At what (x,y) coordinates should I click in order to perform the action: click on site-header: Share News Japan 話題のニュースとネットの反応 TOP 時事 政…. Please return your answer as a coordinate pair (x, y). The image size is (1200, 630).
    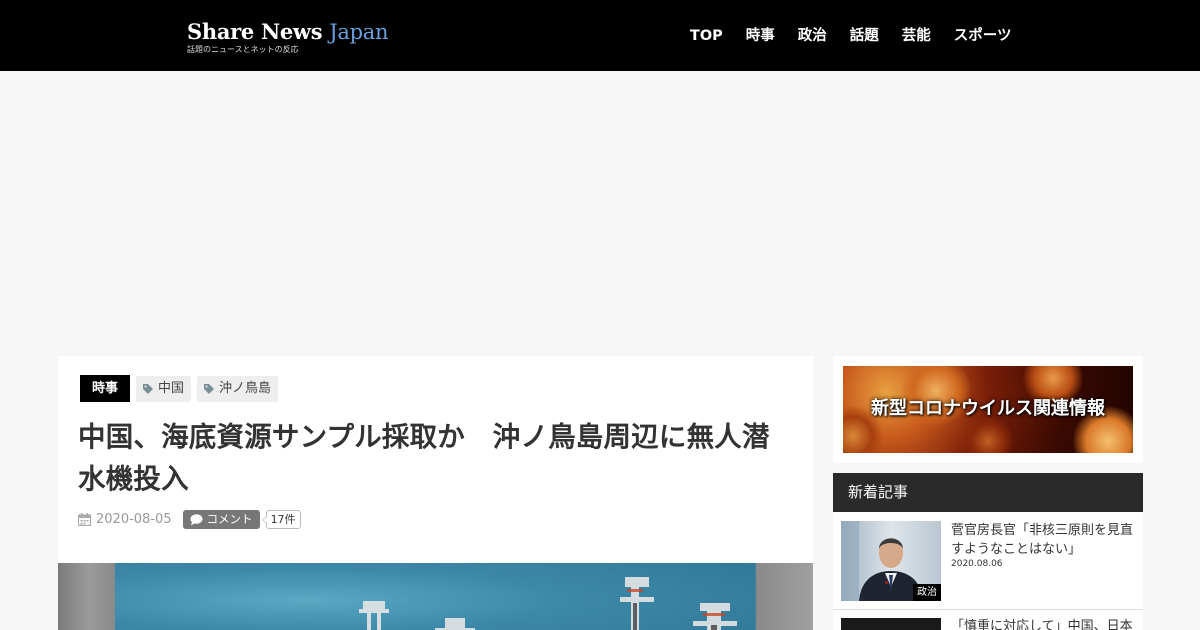
    Looking at the image, I should click on (600, 35).